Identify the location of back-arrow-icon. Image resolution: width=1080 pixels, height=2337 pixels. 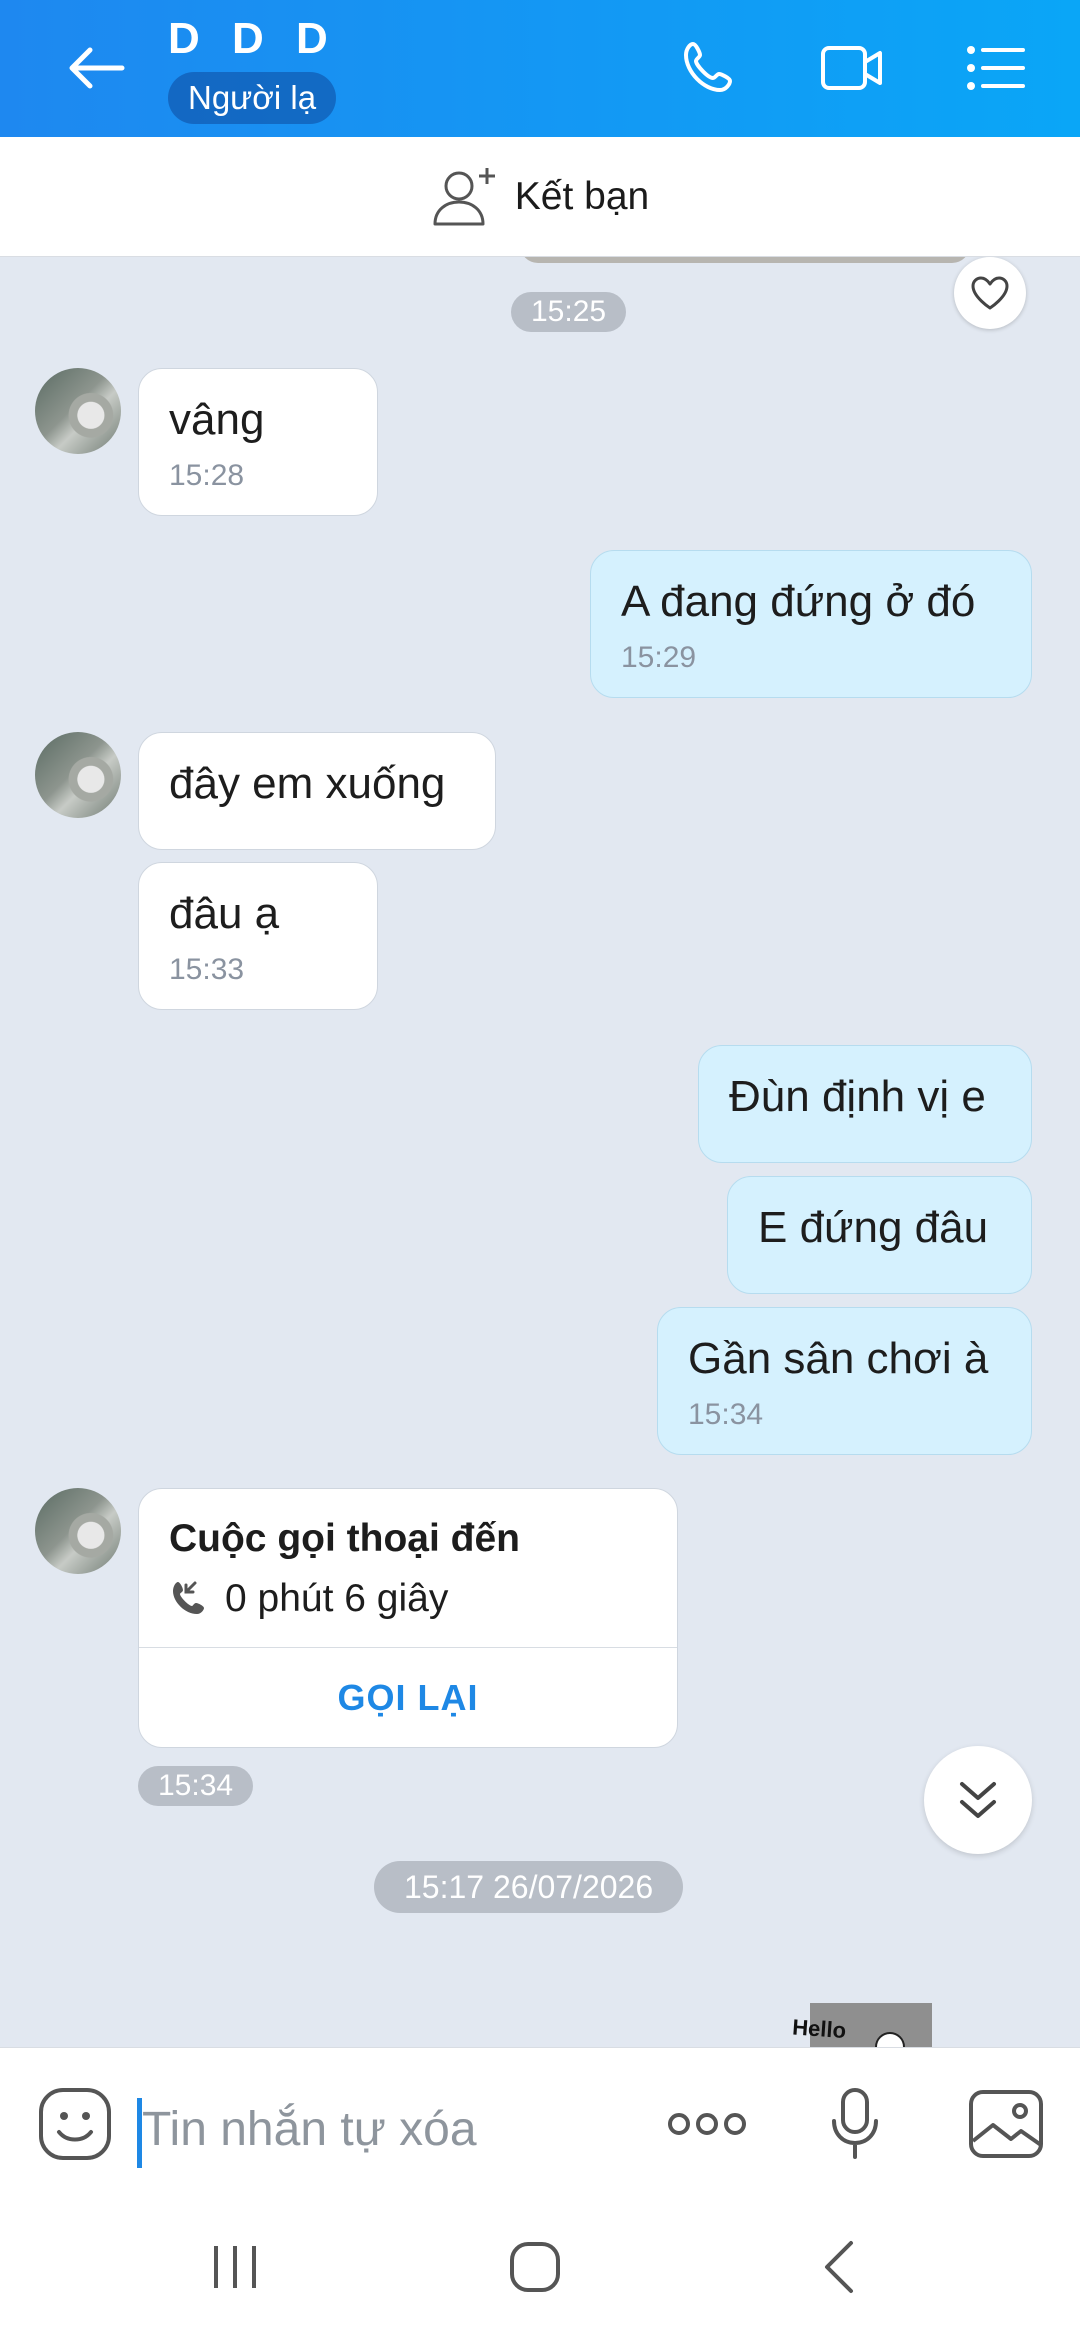
(96, 68).